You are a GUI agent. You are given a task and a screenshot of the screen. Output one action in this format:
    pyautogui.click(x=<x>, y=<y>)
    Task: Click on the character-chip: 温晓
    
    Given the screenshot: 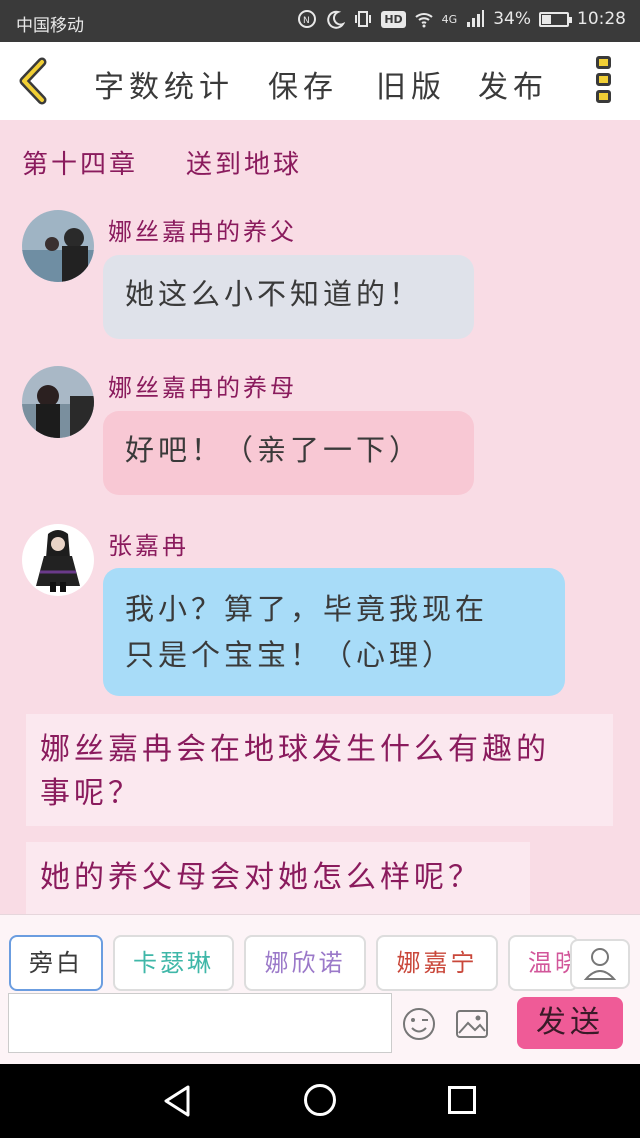 What is the action you would take?
    pyautogui.click(x=543, y=963)
    